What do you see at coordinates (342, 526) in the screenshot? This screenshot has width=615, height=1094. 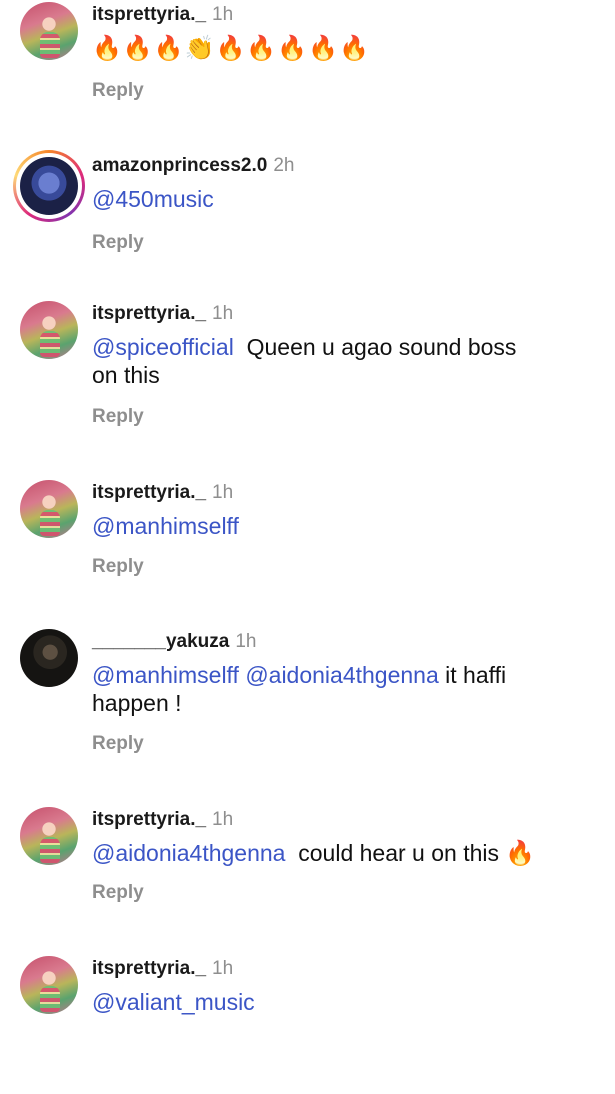 I see `comment-text: @manhimselff` at bounding box center [342, 526].